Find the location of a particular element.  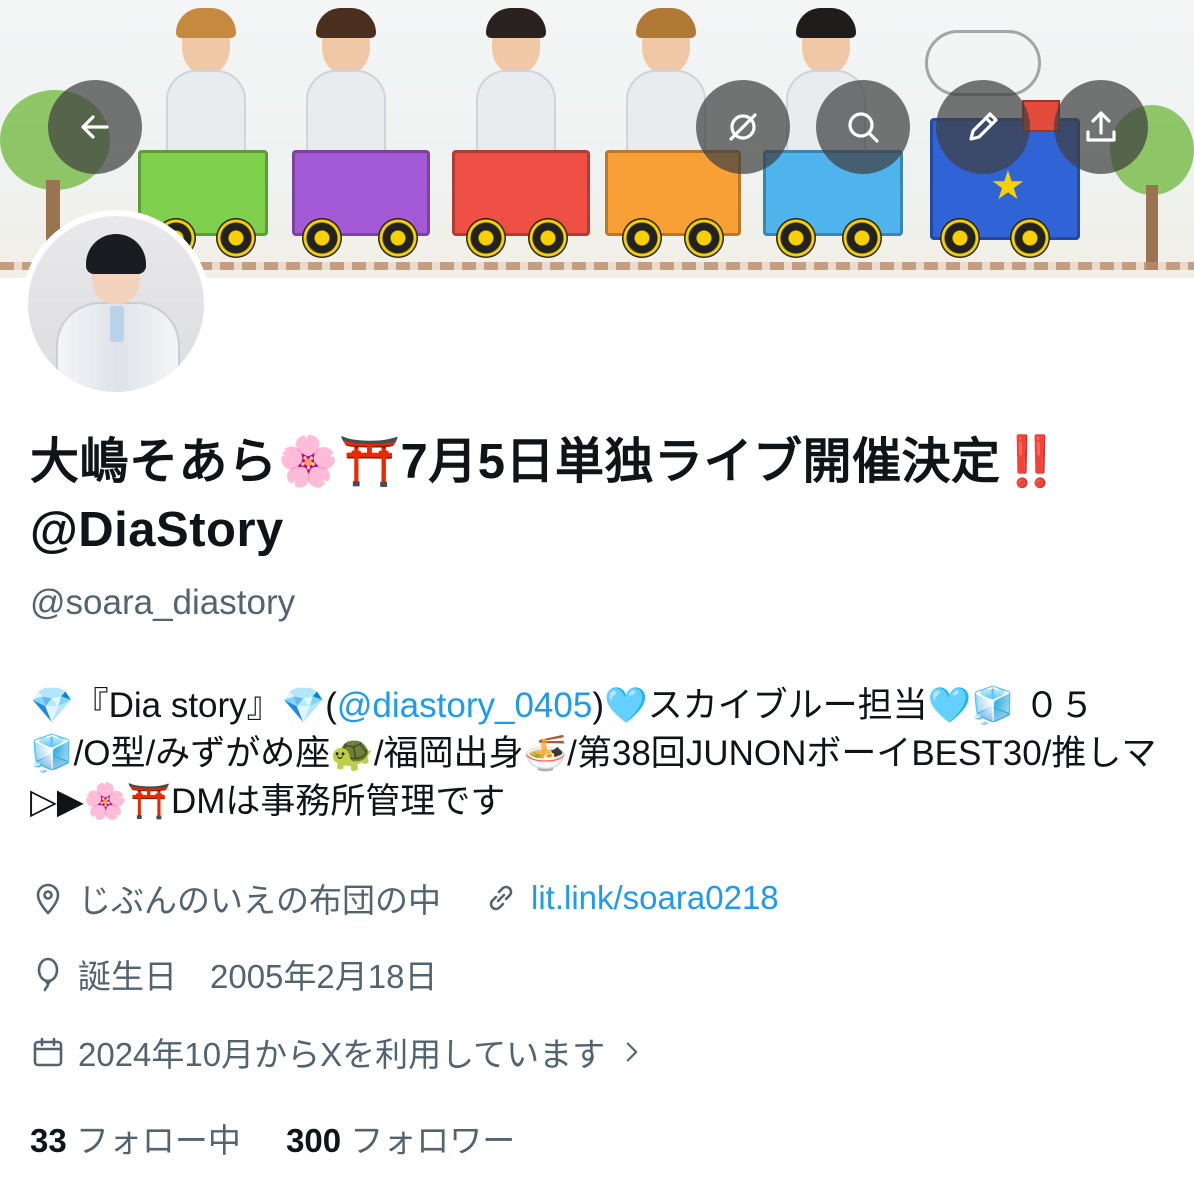

following-count: 33 is located at coordinates (48, 1140).